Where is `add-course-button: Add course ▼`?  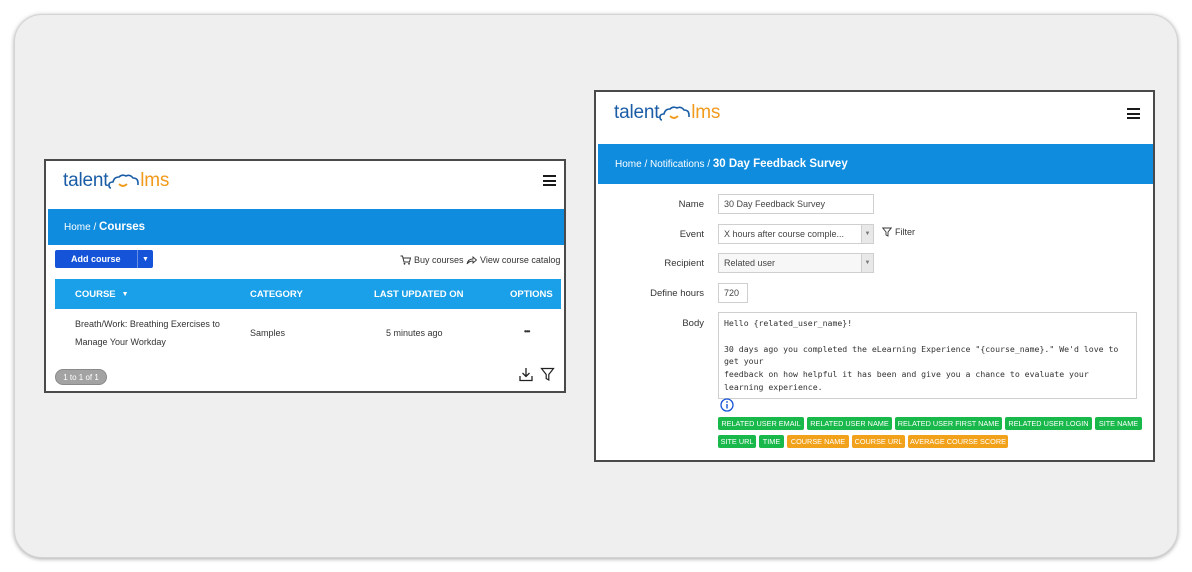 add-course-button: Add course ▼ is located at coordinates (104, 259).